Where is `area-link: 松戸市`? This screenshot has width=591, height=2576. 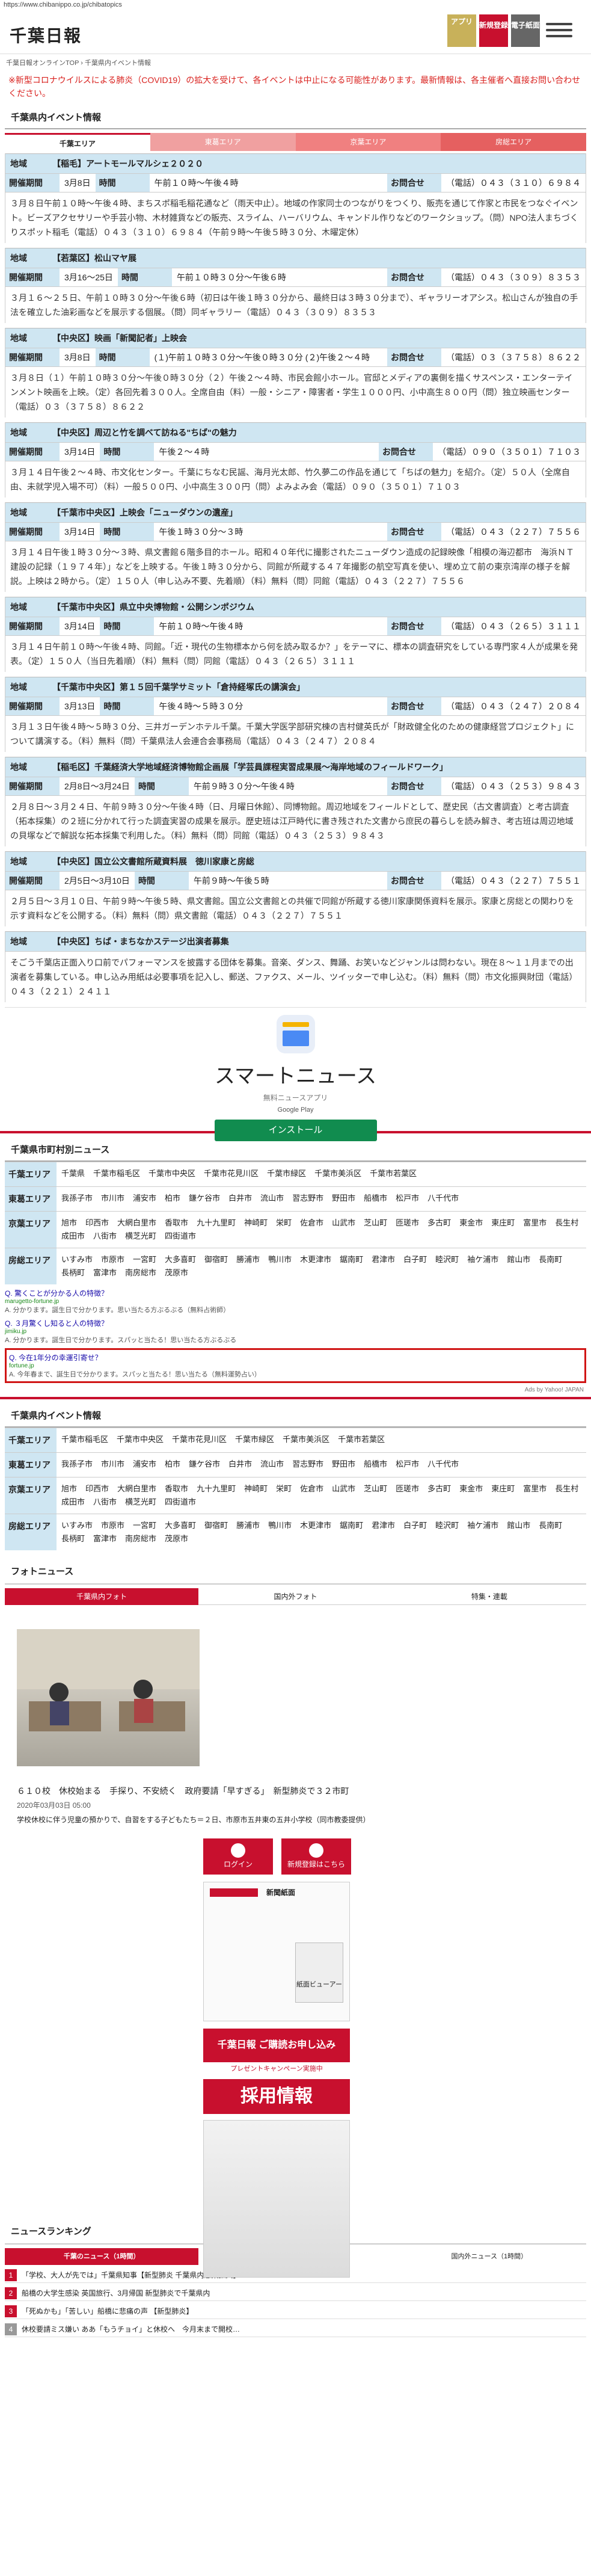
area-link: 松戸市 is located at coordinates (407, 1464).